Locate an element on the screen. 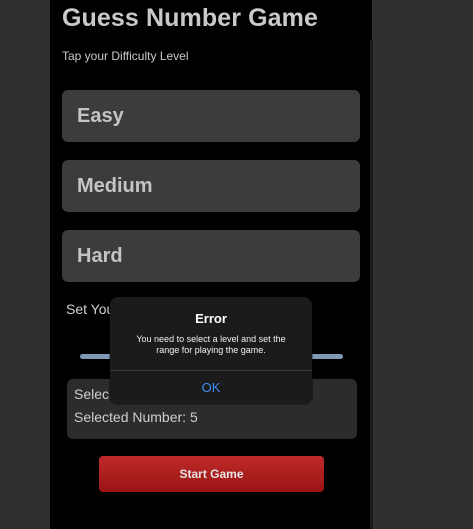 The height and width of the screenshot is (529, 473). dialog-title: Error is located at coordinates (211, 318).